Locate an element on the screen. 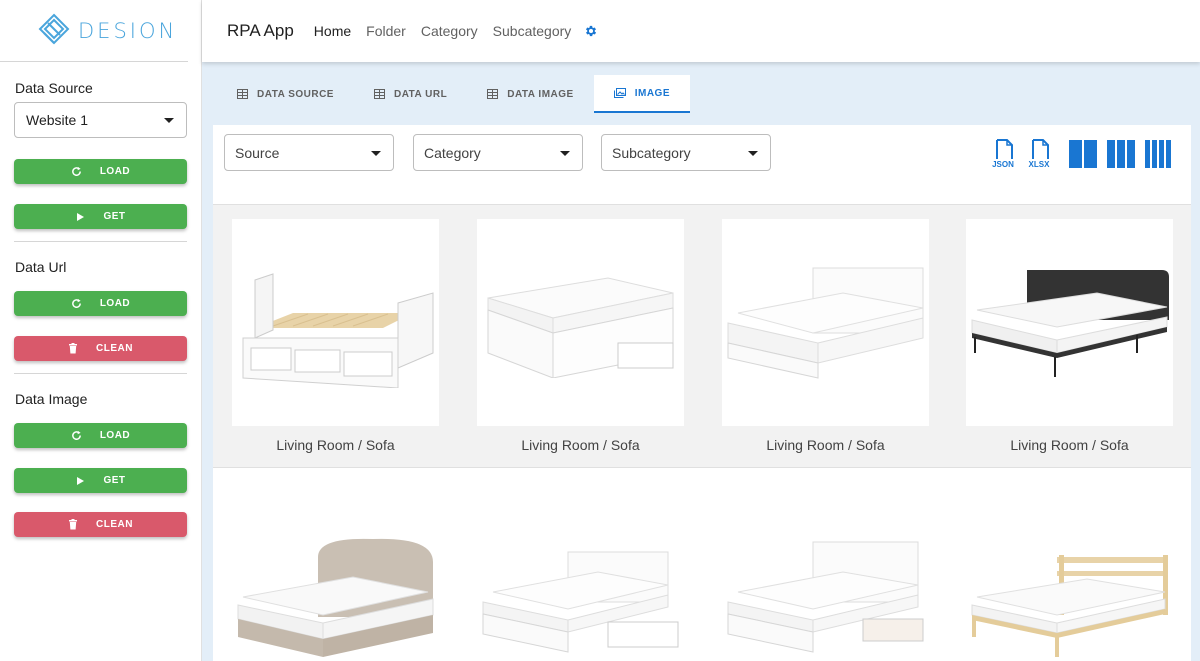 Image resolution: width=1200 pixels, height=661 pixels. data-url-title: Data Url is located at coordinates (41, 267).